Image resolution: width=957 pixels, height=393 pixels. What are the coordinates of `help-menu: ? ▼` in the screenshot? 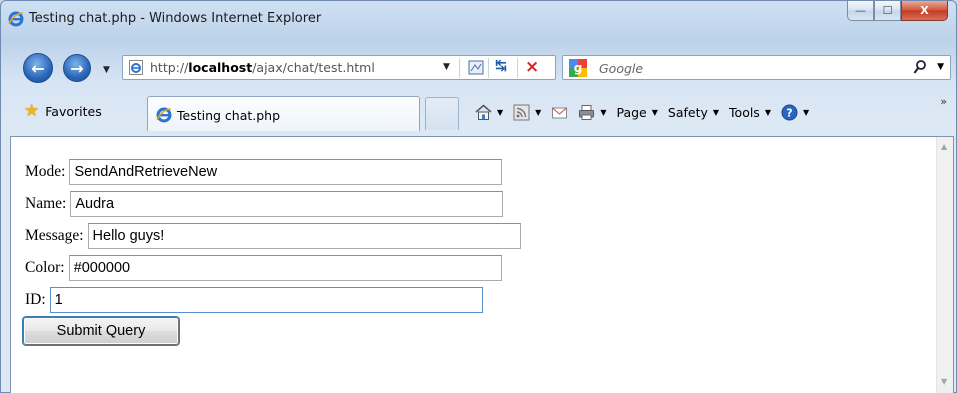 It's located at (795, 112).